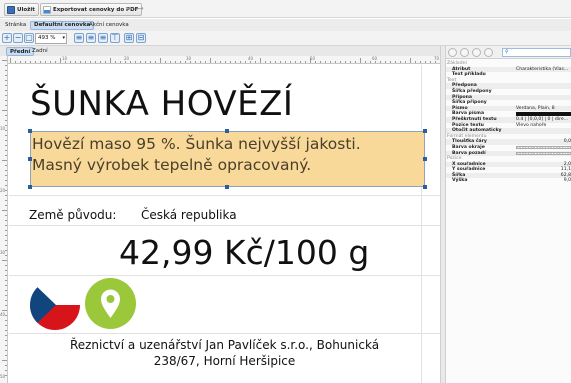  Describe the element at coordinates (91, 38) in the screenshot. I see `align-center-icon: ≡` at that location.